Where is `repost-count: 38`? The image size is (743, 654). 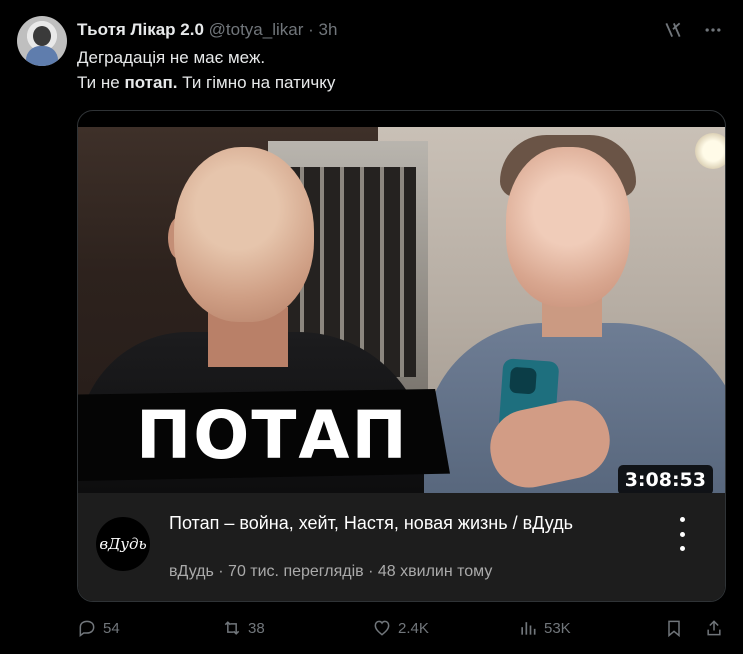
repost-count: 38 is located at coordinates (256, 628).